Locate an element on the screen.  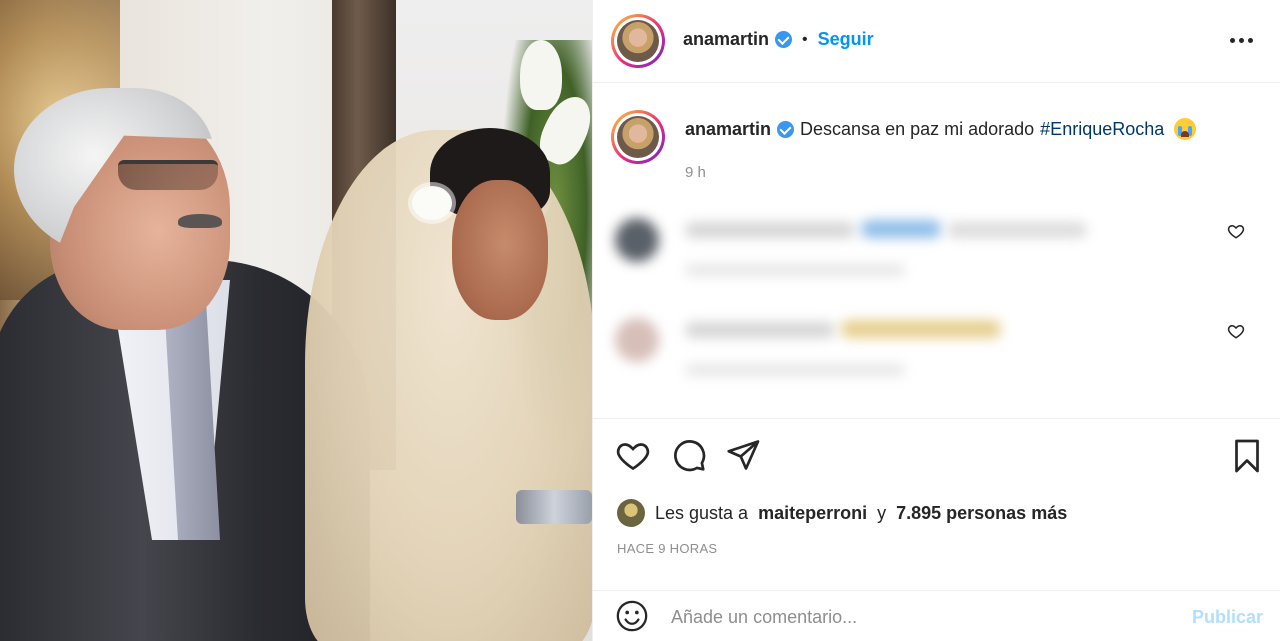
caption-avatar is located at coordinates (638, 137).